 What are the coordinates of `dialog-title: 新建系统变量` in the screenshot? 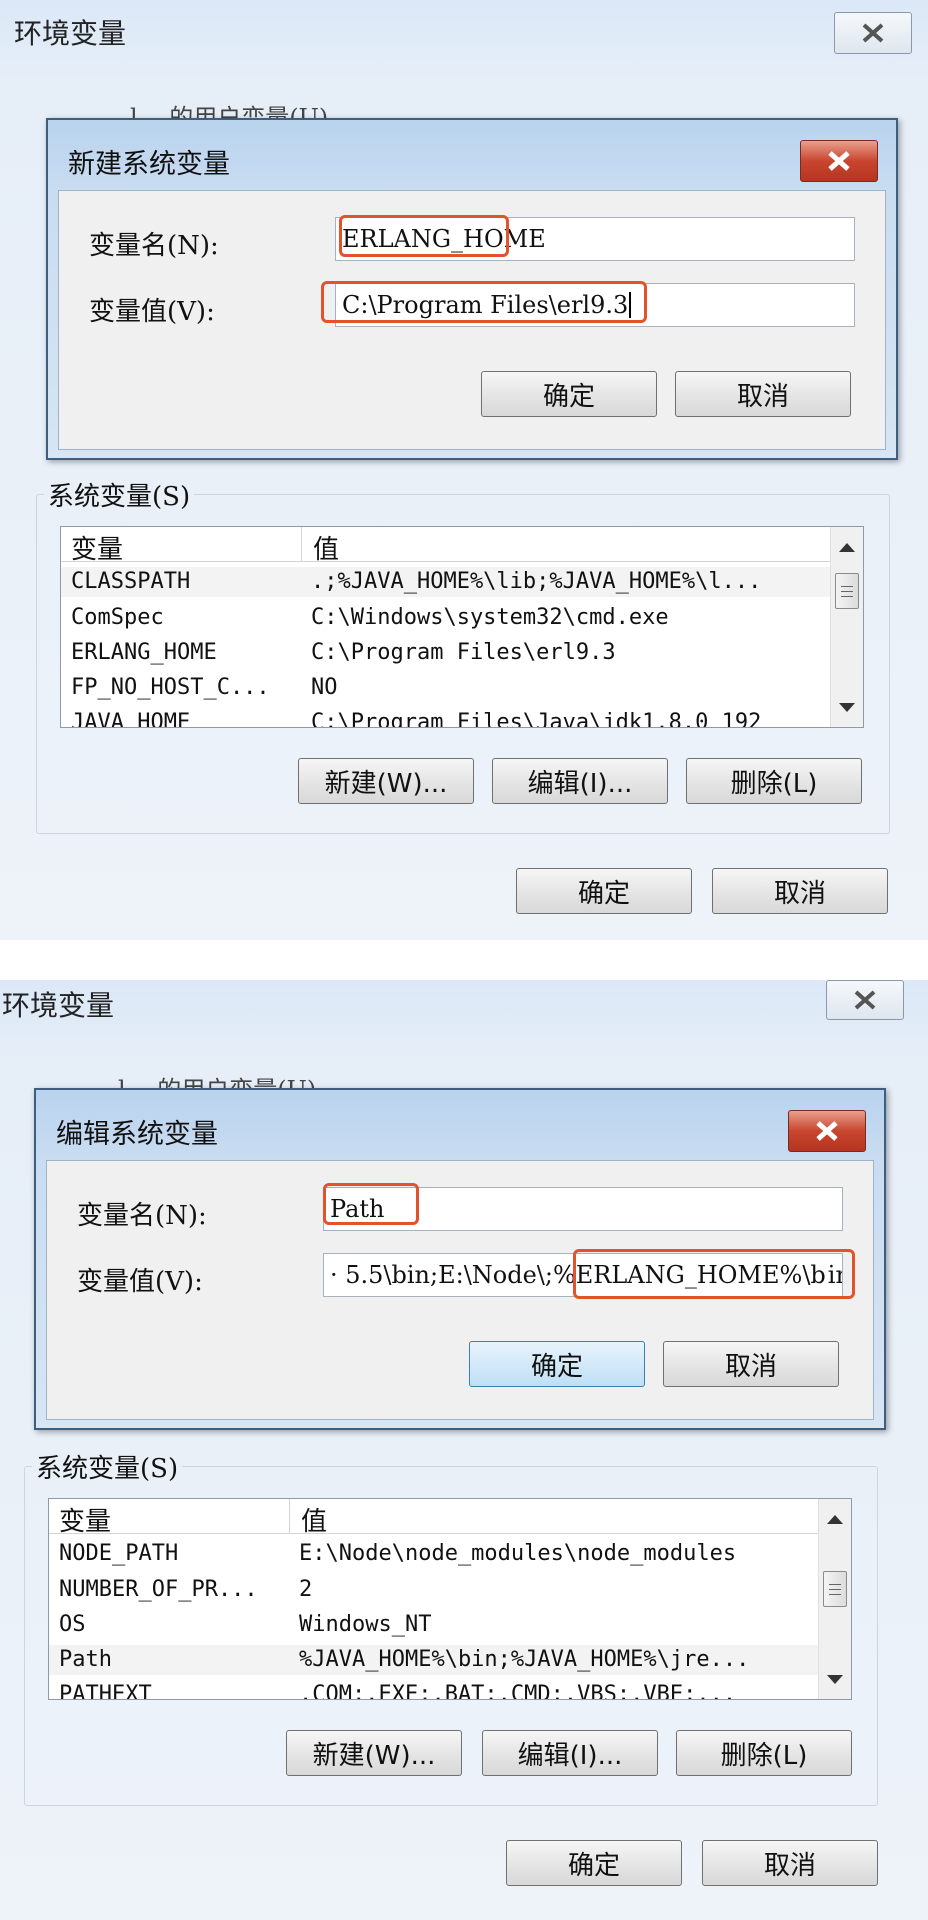 It's located at (149, 164).